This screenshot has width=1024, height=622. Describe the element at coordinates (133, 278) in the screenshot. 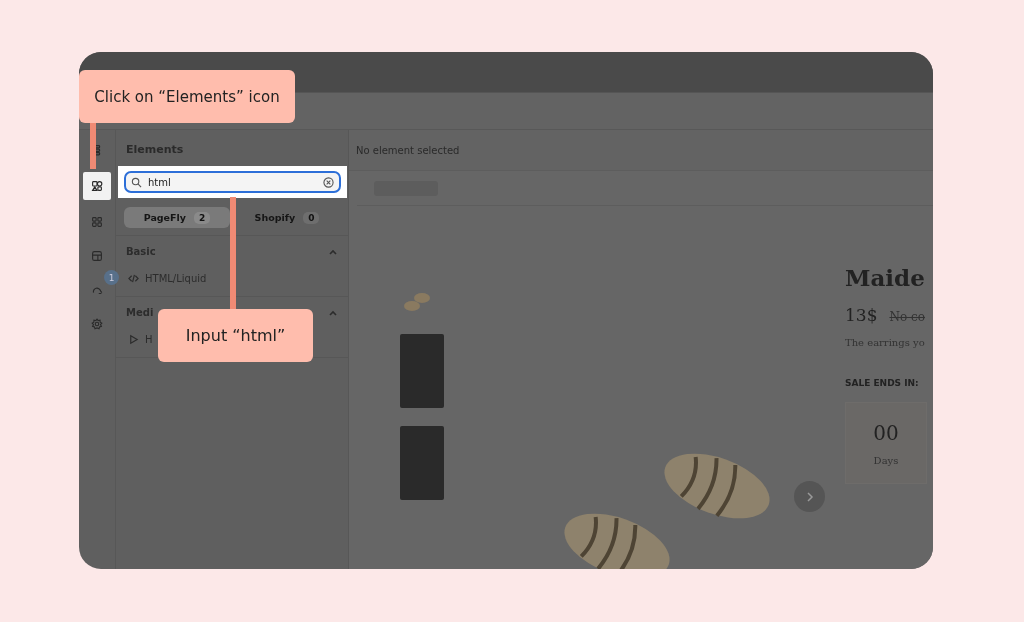

I see `code-icon` at that location.